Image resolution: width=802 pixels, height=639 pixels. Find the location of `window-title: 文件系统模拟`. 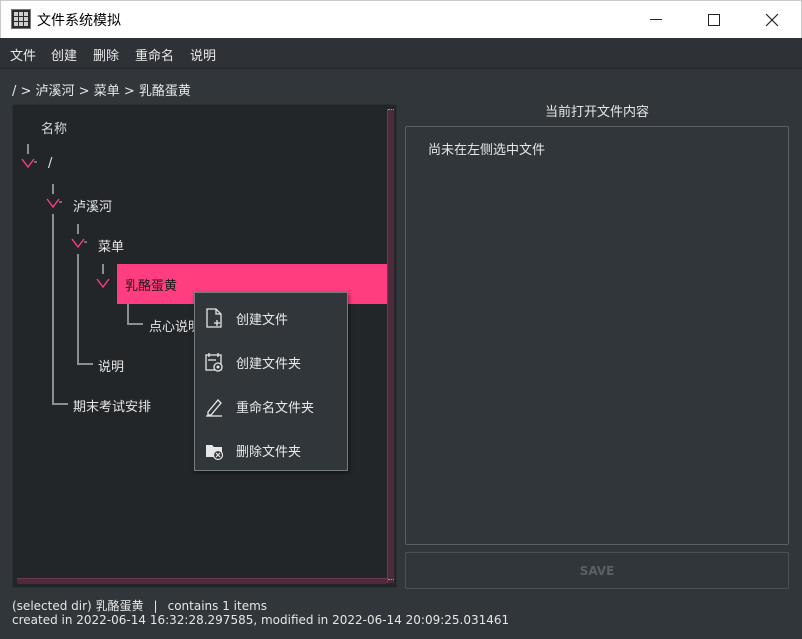

window-title: 文件系统模拟 is located at coordinates (79, 21).